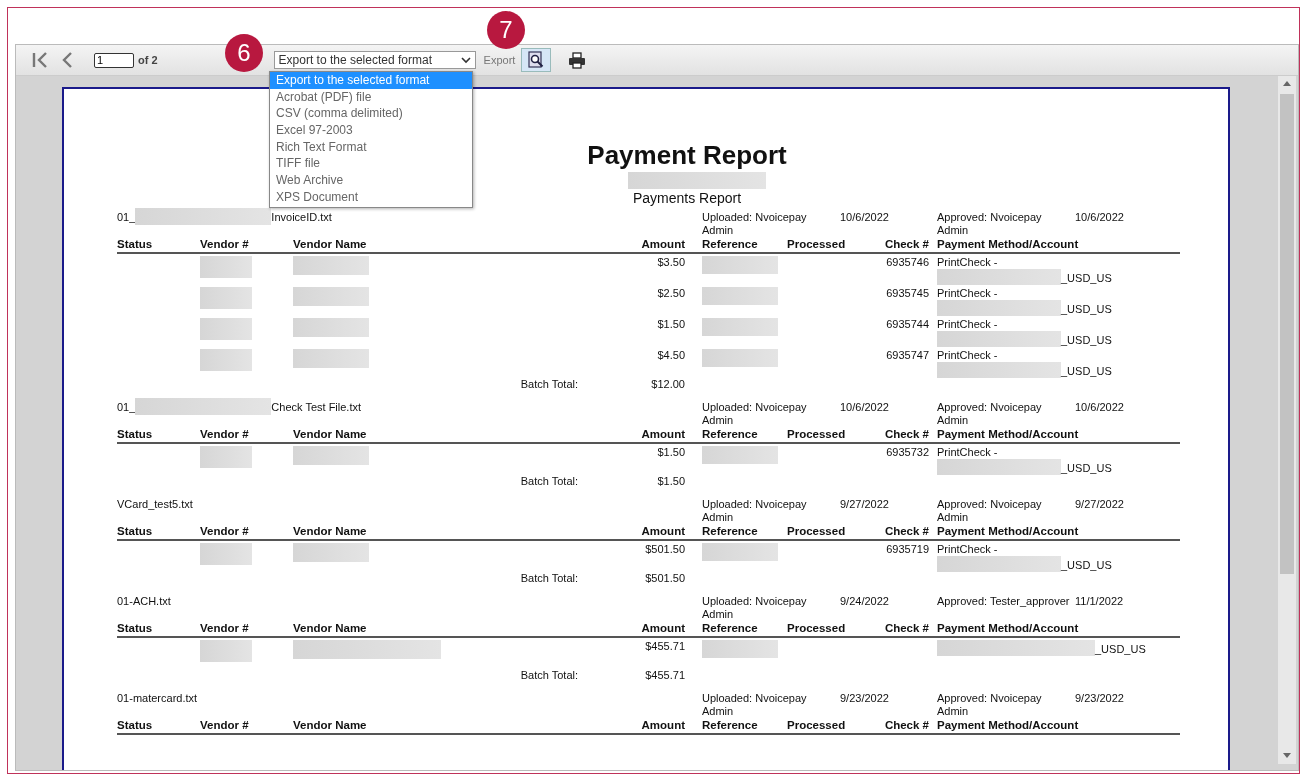 The image size is (1307, 774). I want to click on uploaded-date: 9/24/2022, so click(864, 602).